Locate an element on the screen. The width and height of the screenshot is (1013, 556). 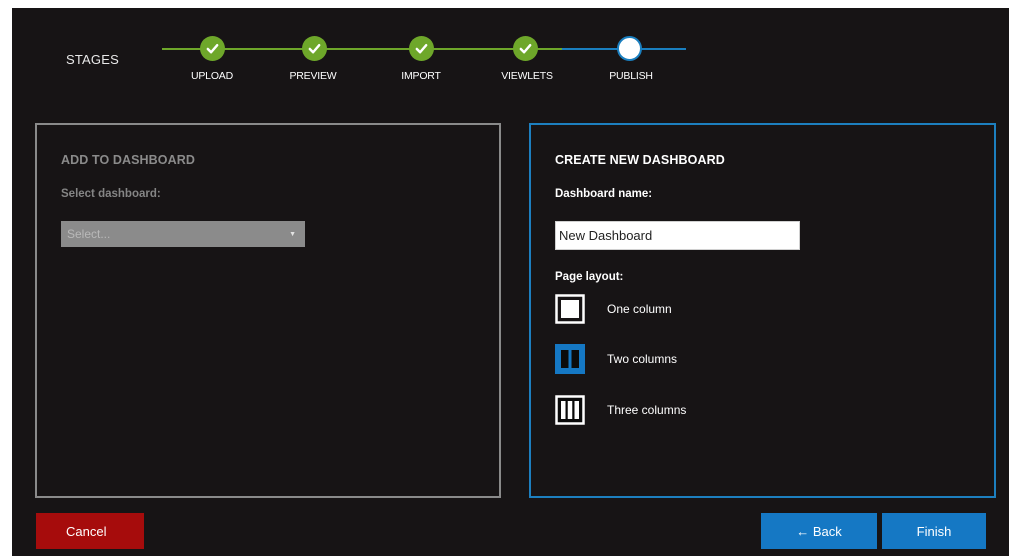
one-column-layout-icon is located at coordinates (570, 309).